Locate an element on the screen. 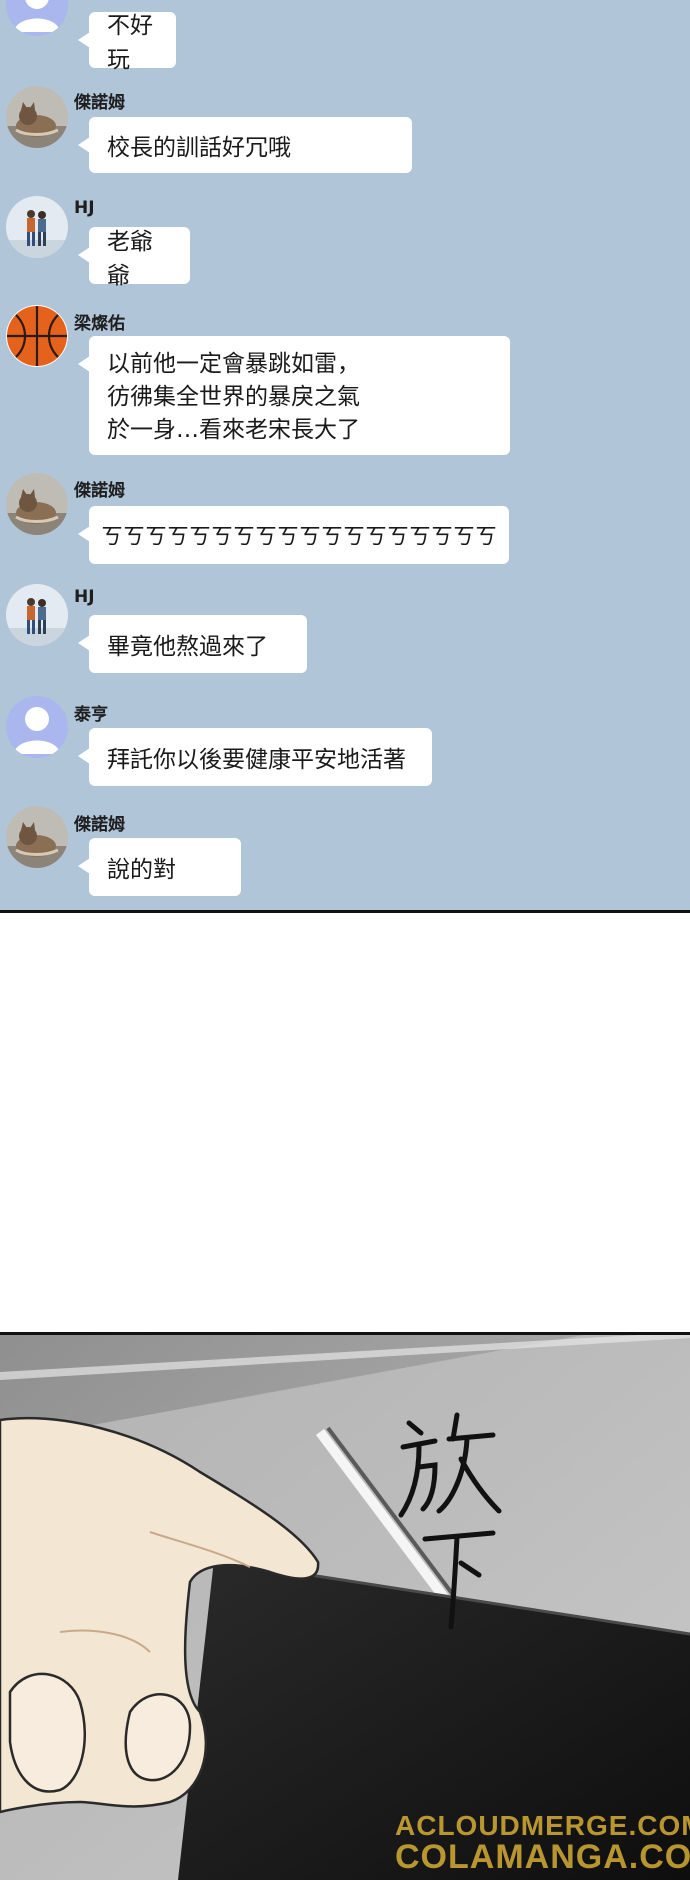 This screenshot has width=690, height=1880. chat-bubble: 老爺爺 is located at coordinates (134, 258).